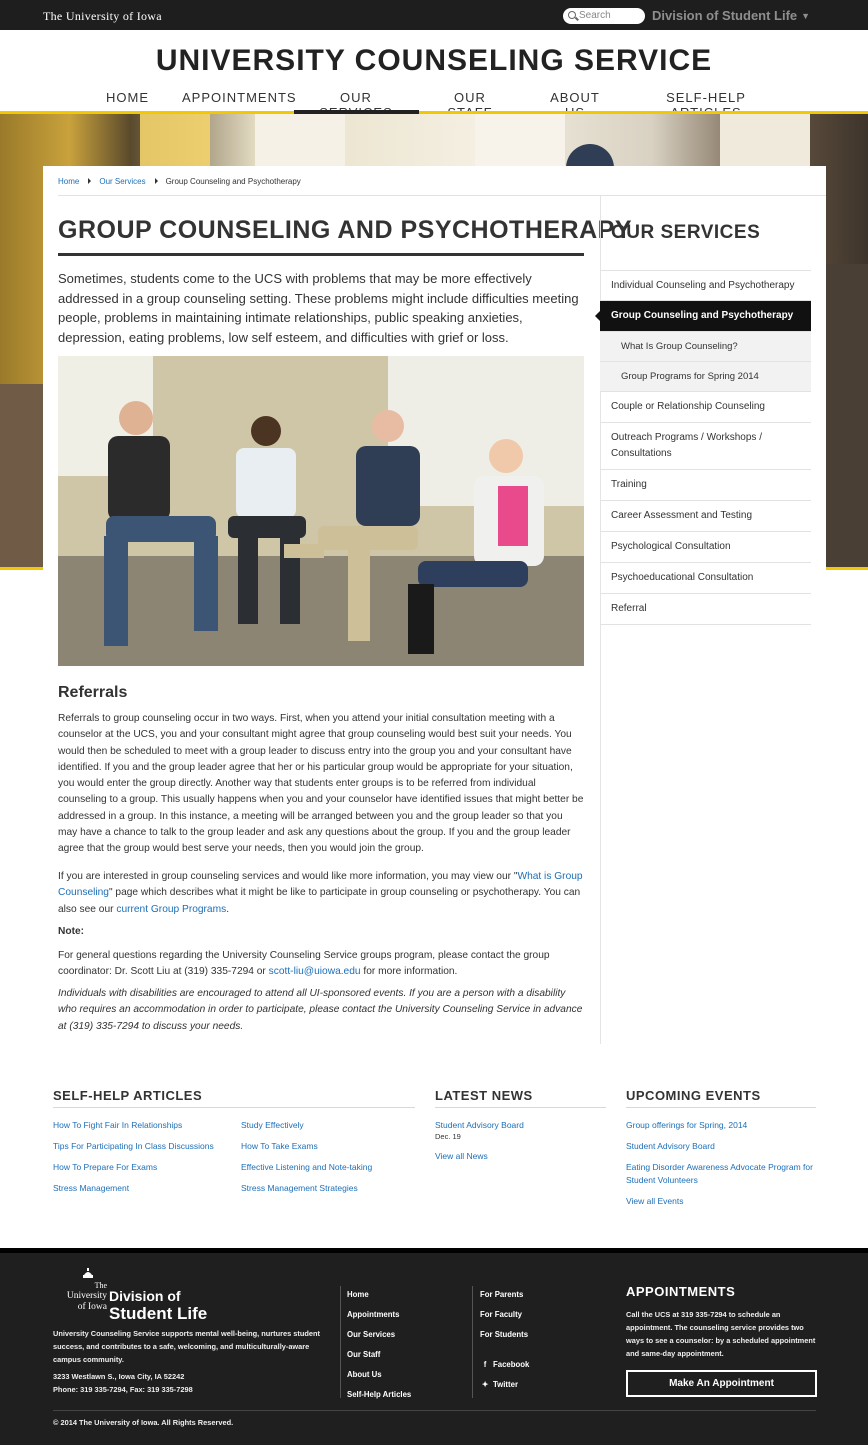 The width and height of the screenshot is (868, 1445). What do you see at coordinates (434, 61) in the screenshot?
I see `site-title: UNIVERSITY COUNSELING SERVICE` at bounding box center [434, 61].